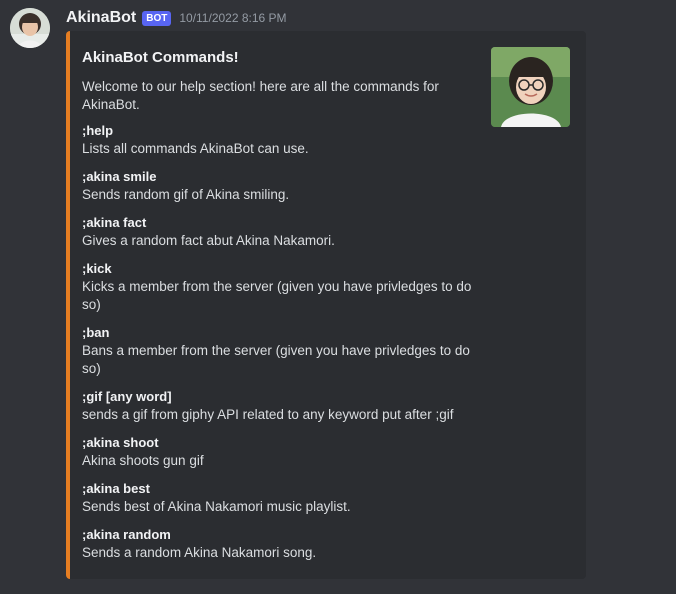  What do you see at coordinates (96, 332) in the screenshot?
I see `field-name: ;ban` at bounding box center [96, 332].